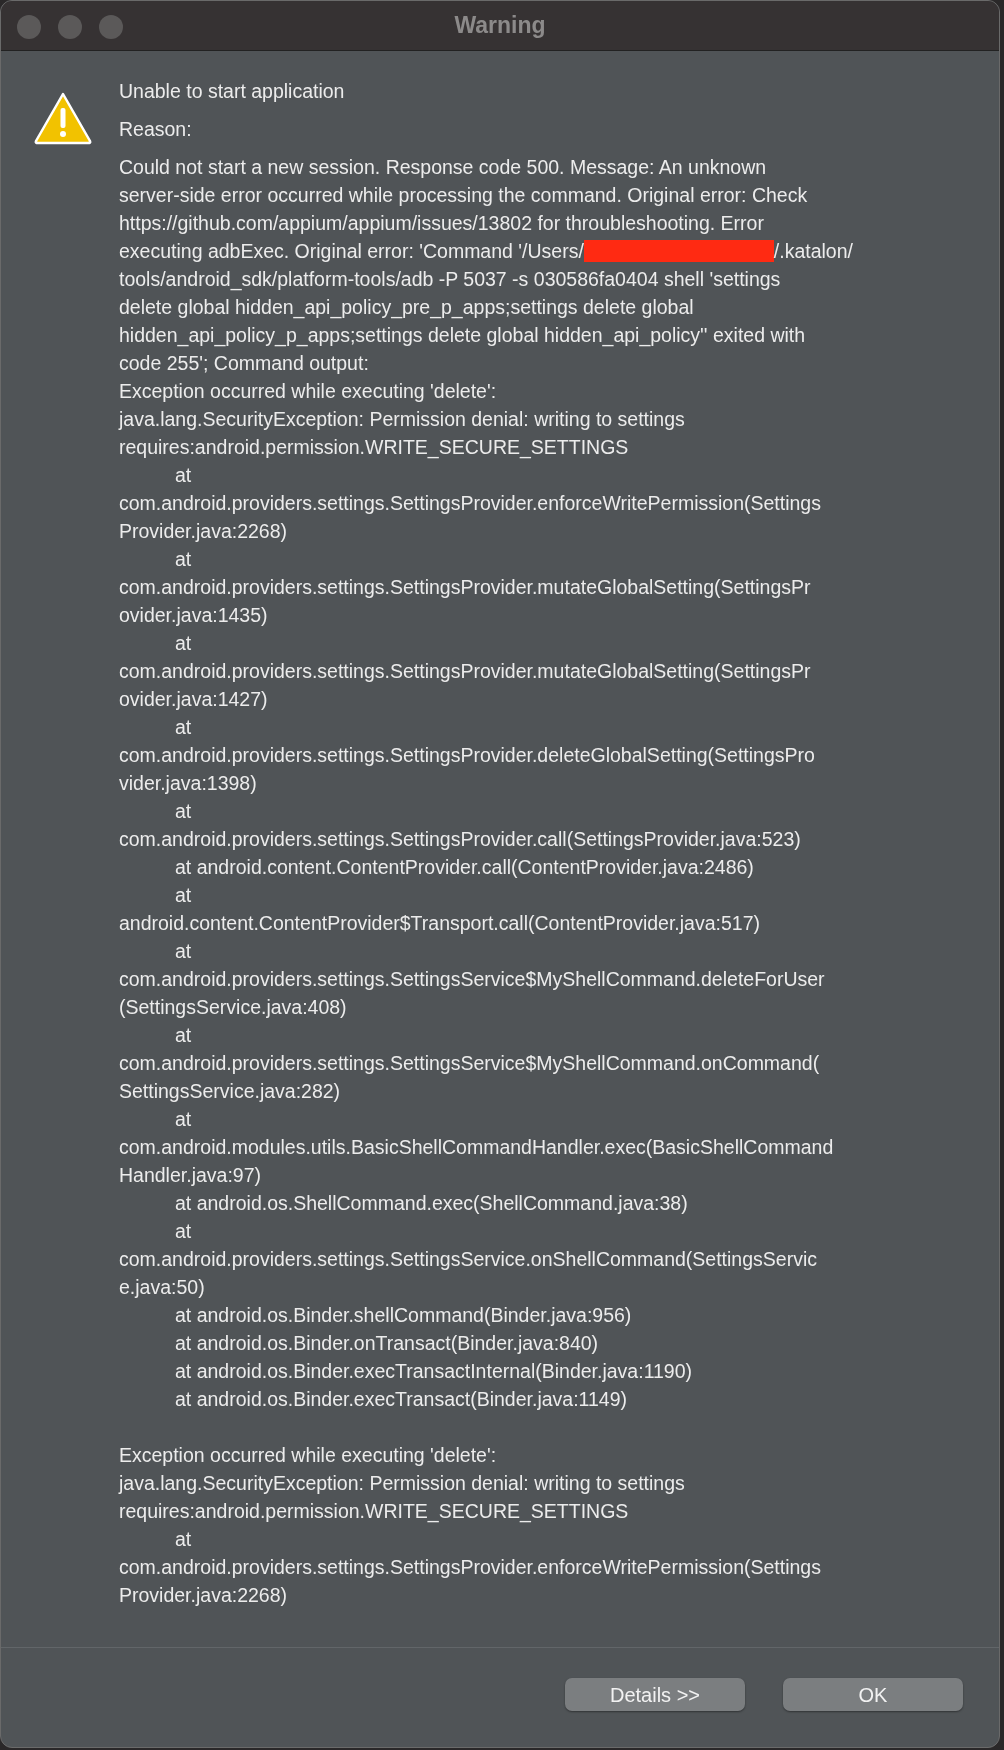 The image size is (1004, 1750). Describe the element at coordinates (467, 755) in the screenshot. I see `message-line: com.android.providers.settings.SettingsProvider.deleteGlobalSetting(SettingsPro` at that location.